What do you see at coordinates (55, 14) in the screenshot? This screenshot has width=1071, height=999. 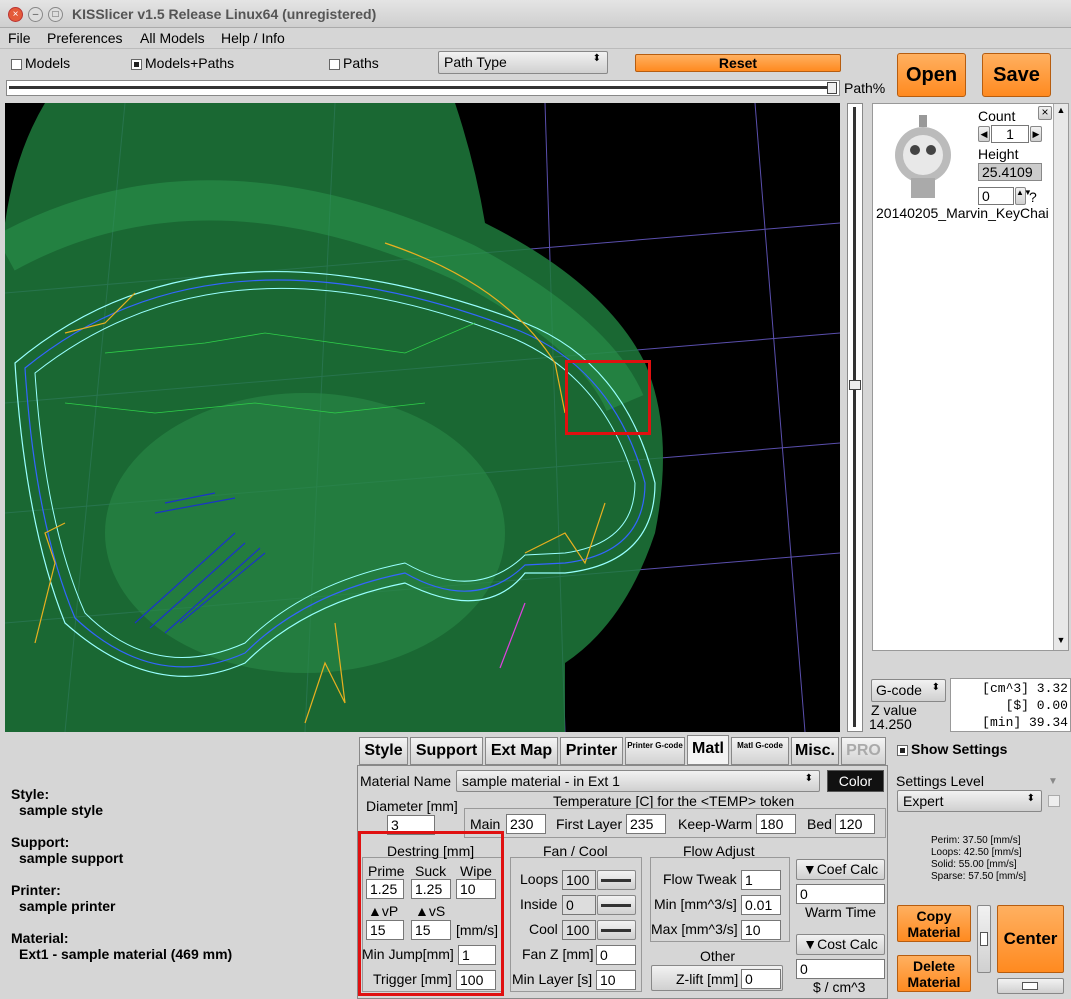 I see `maximize-icon: □` at bounding box center [55, 14].